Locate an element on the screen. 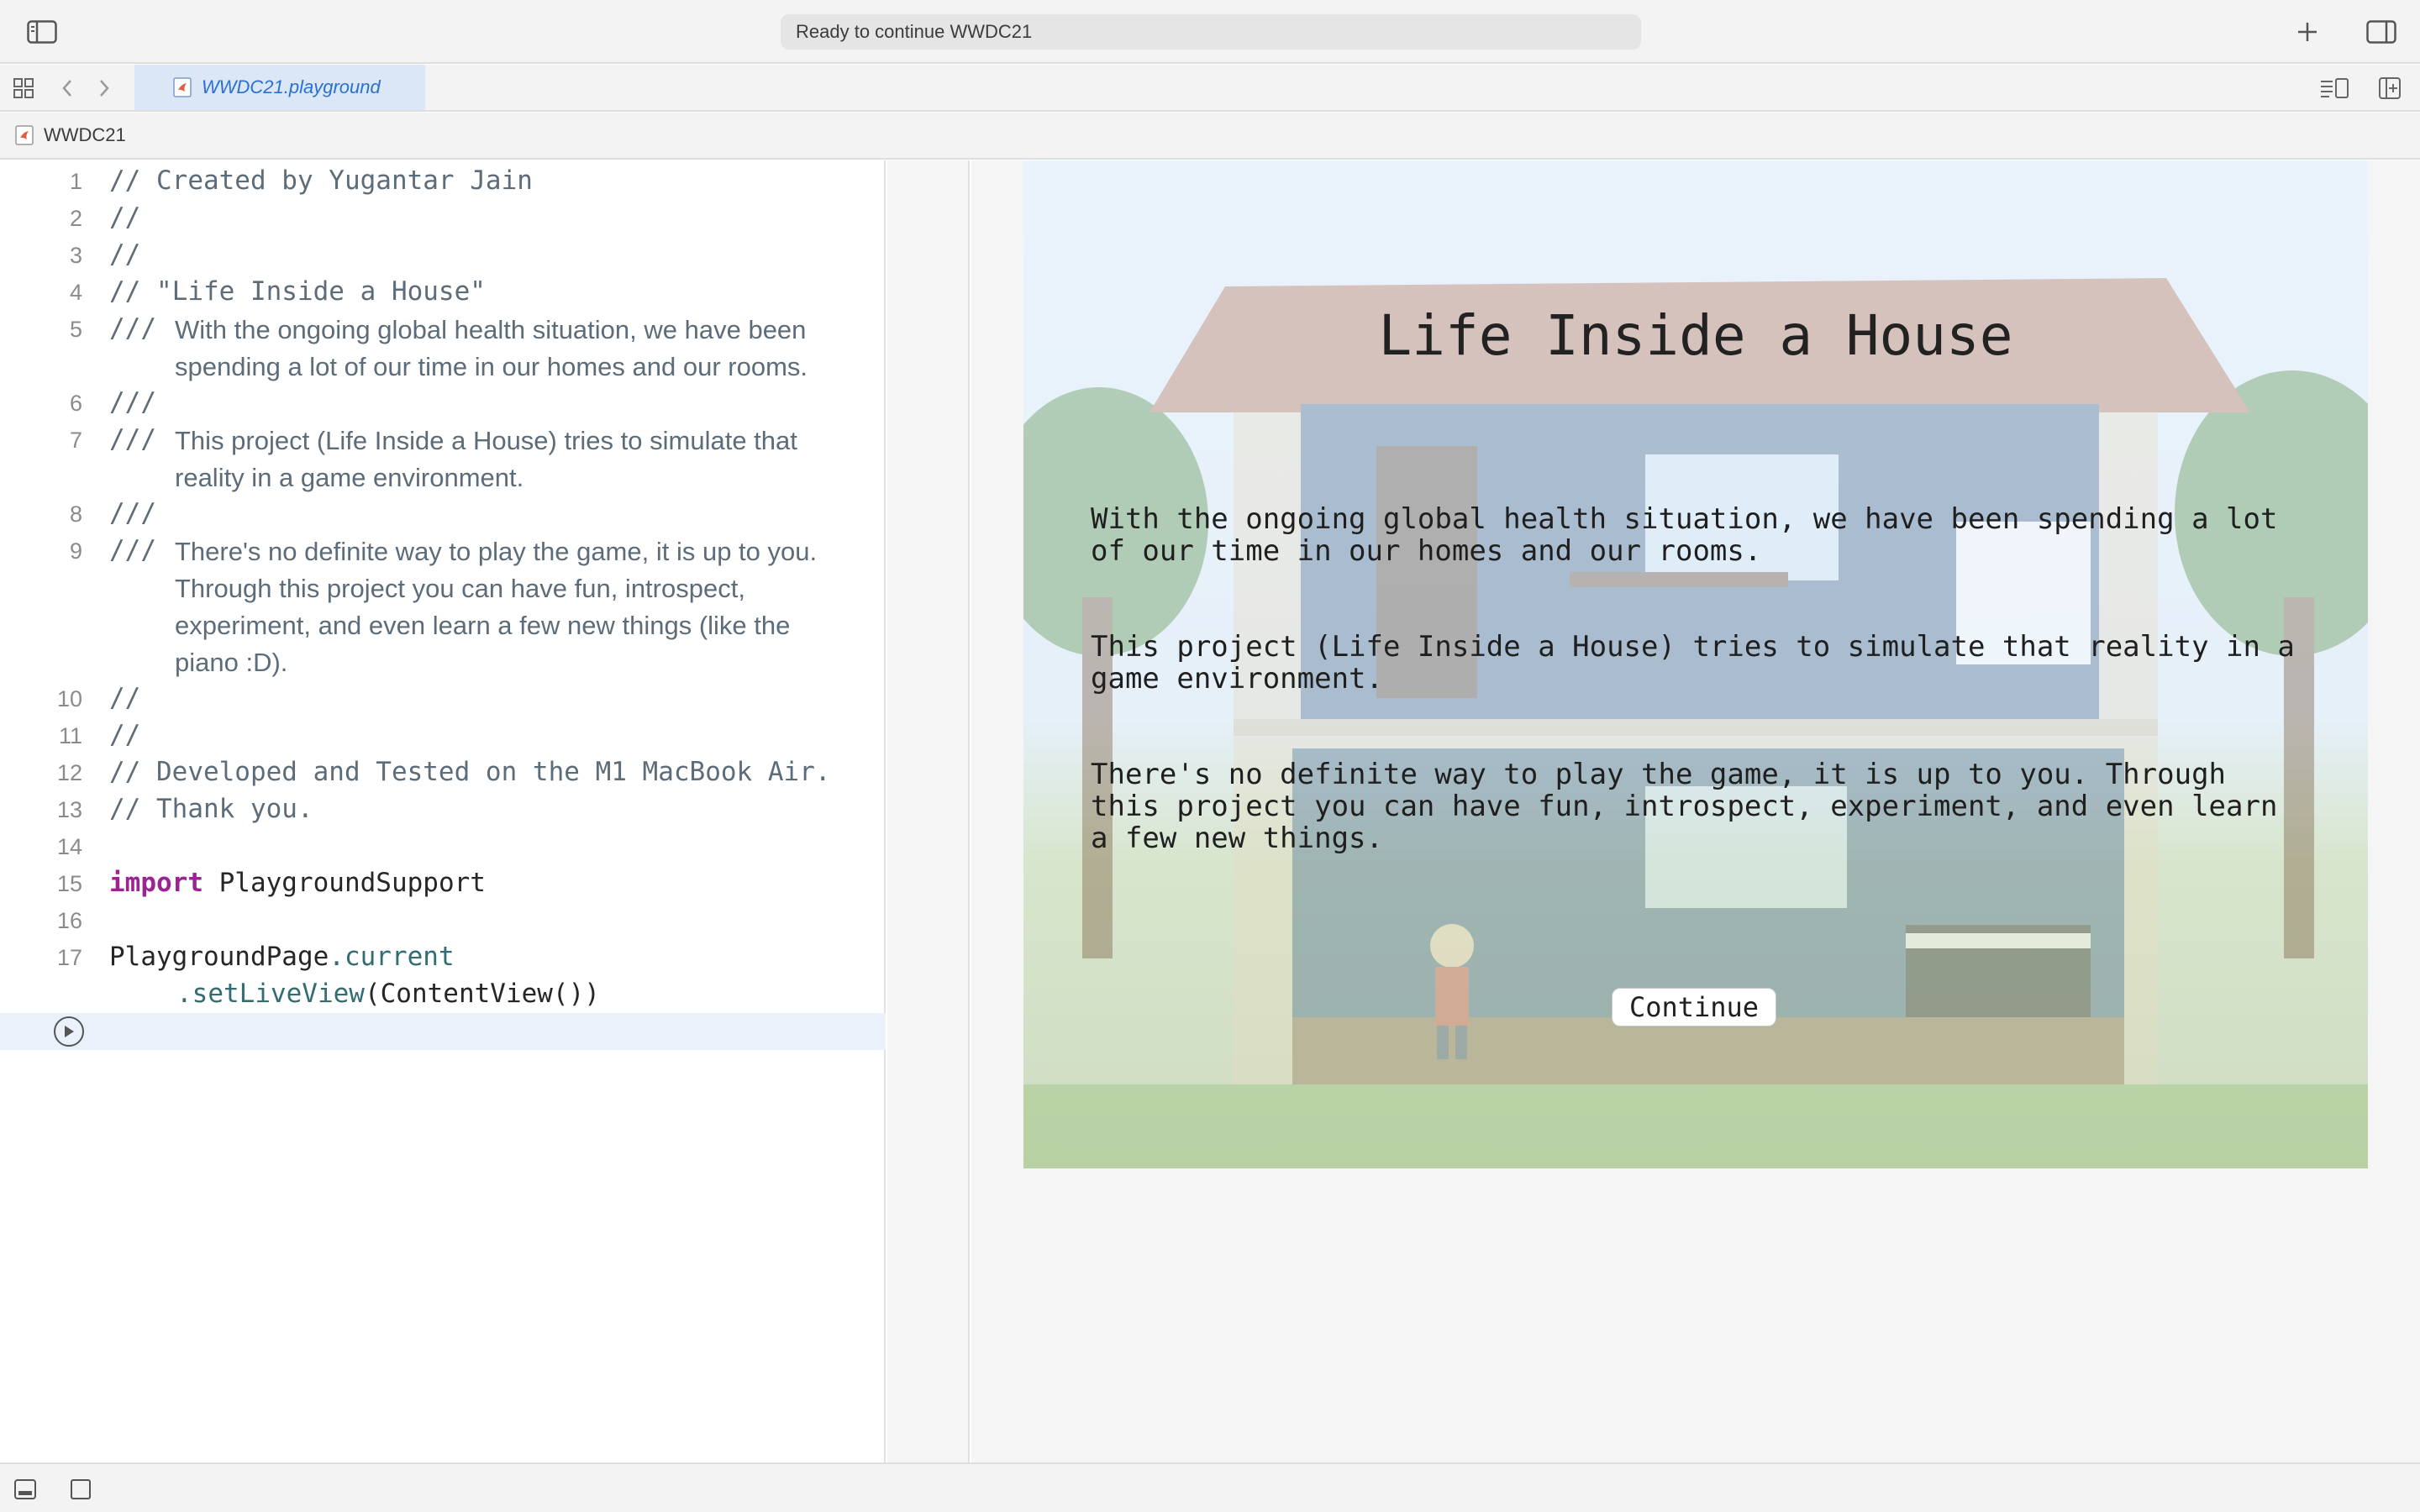 This screenshot has height=1512, width=2420. hide-debug-area-icon is located at coordinates (25, 1489).